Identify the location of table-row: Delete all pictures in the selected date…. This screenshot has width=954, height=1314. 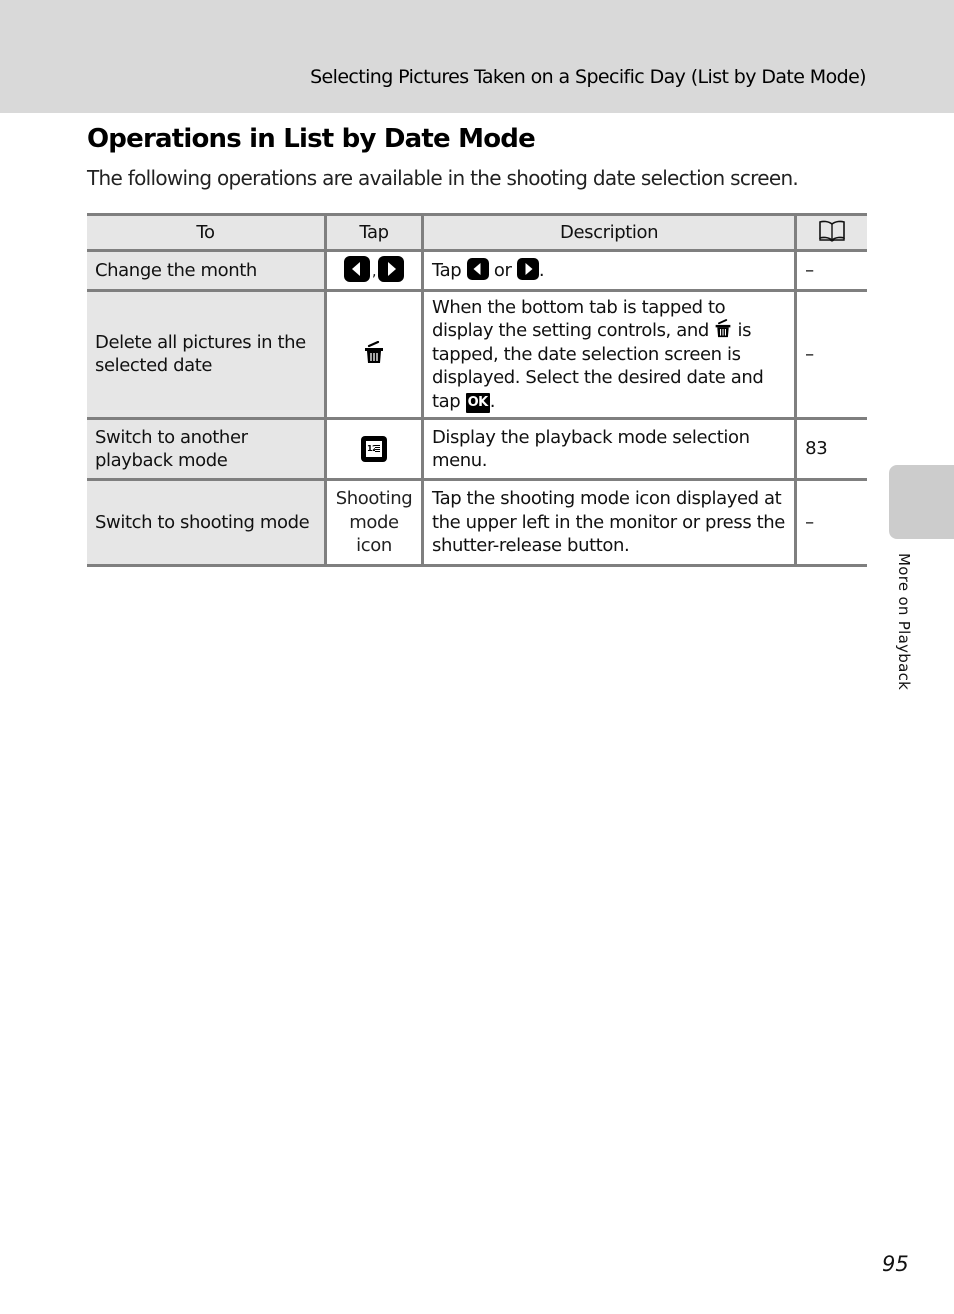
(477, 354).